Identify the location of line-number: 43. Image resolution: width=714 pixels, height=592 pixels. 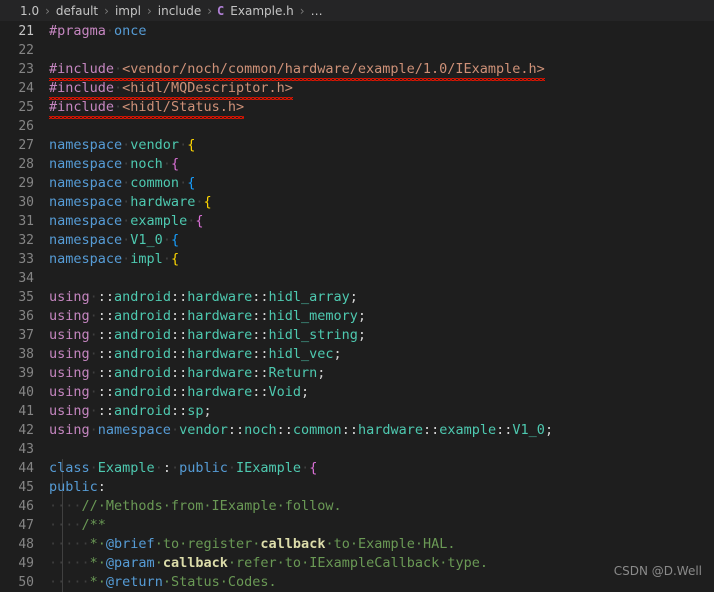
(26, 449).